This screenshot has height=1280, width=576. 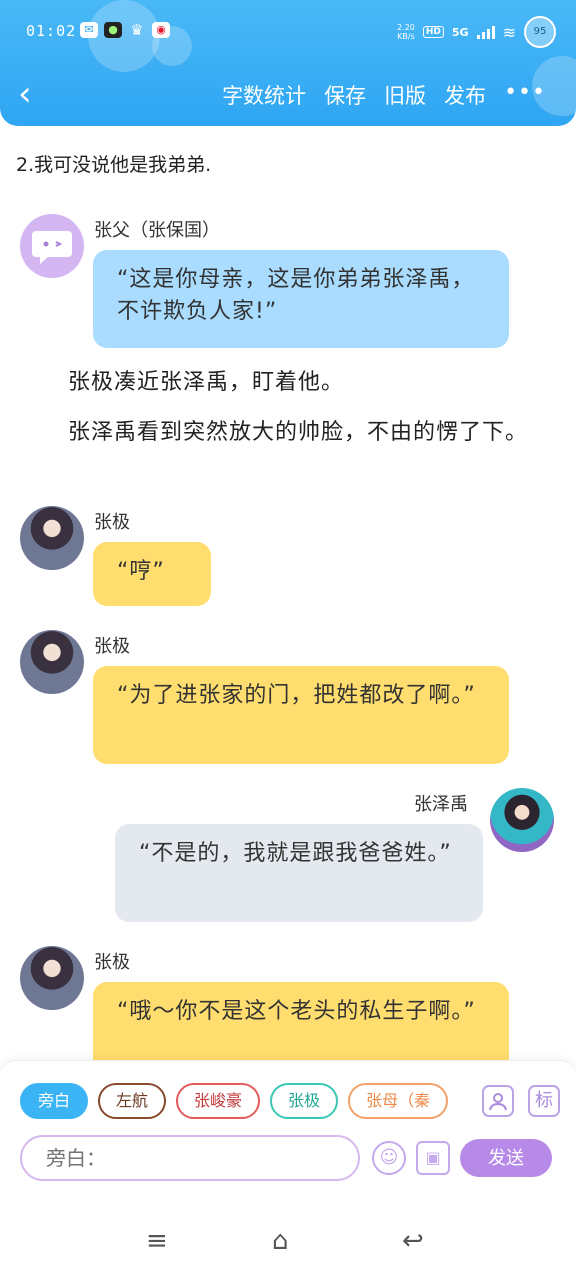 What do you see at coordinates (190, 1158) in the screenshot?
I see `message-input` at bounding box center [190, 1158].